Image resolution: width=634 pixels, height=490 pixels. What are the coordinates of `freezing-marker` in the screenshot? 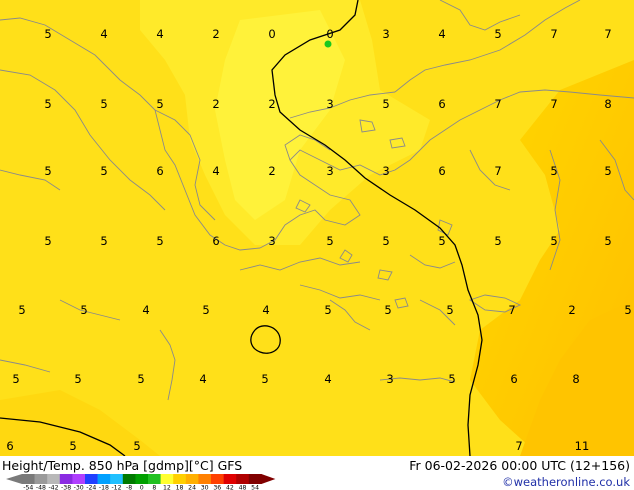 It's located at (328, 44).